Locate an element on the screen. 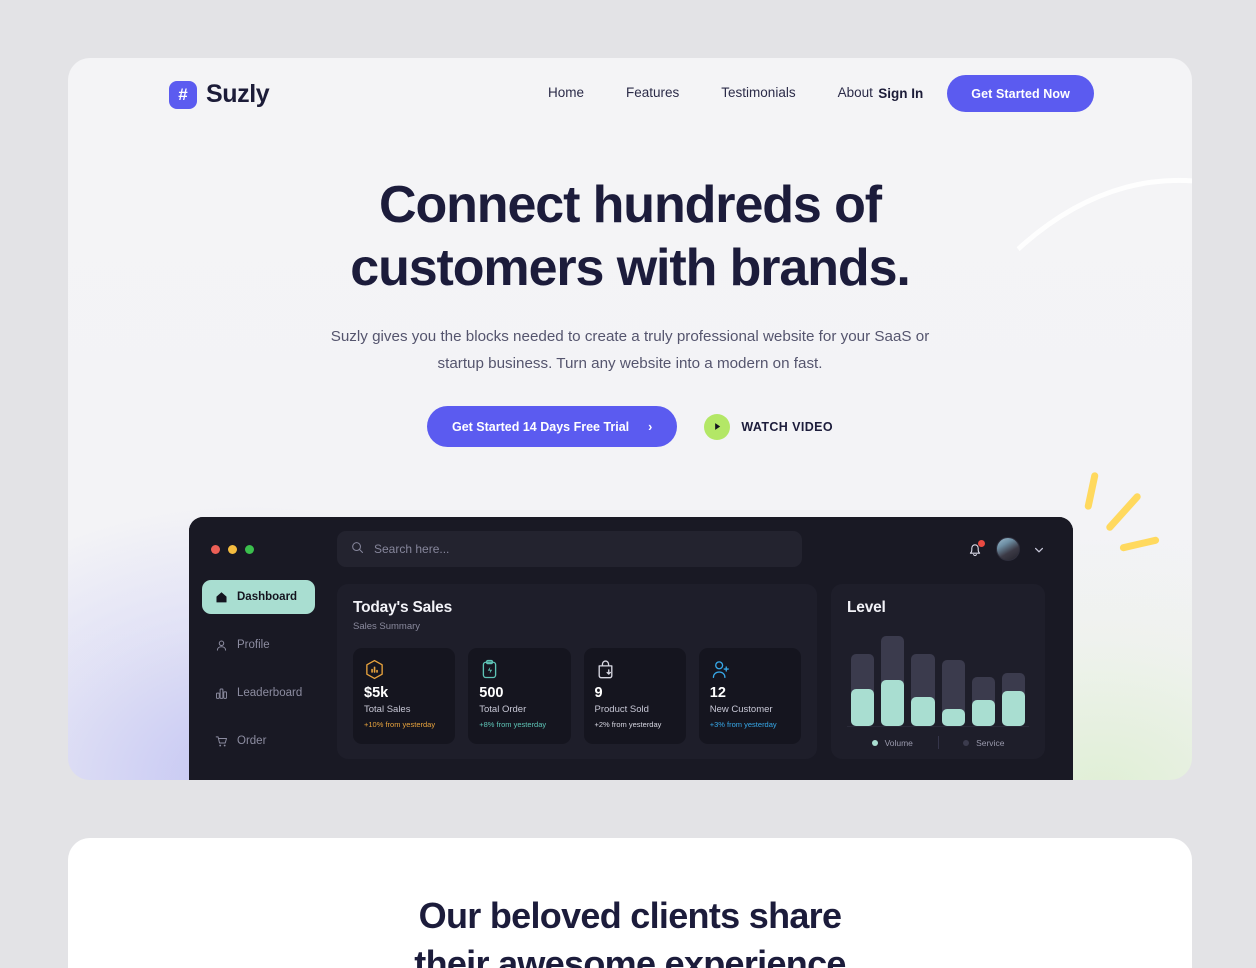  level-bar-chart is located at coordinates (938, 672).